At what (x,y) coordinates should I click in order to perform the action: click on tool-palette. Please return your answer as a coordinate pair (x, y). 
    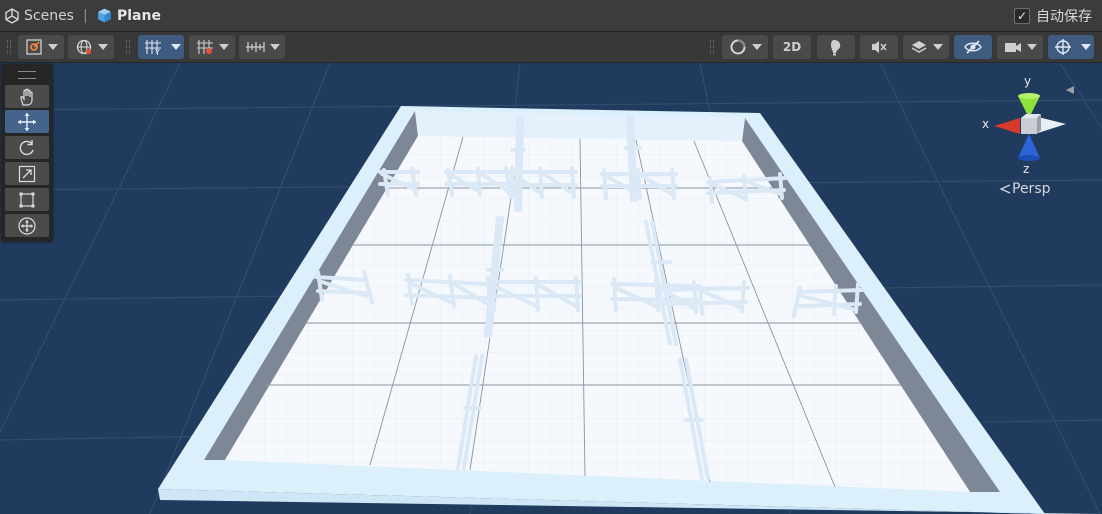
    Looking at the image, I should click on (27, 153).